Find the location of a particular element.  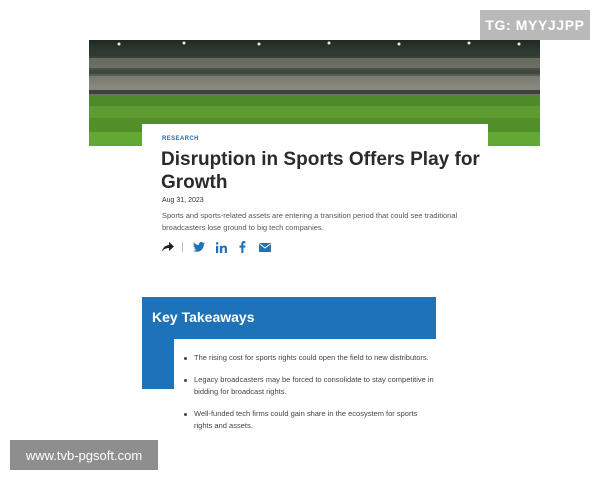

share-icon is located at coordinates (168, 247).